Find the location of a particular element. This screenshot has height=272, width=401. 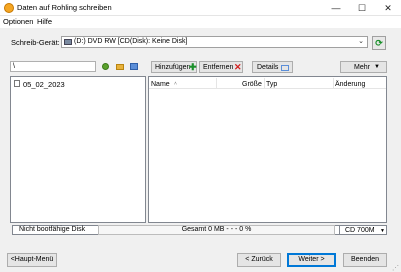

media-value: CD 700M is located at coordinates (360, 230).